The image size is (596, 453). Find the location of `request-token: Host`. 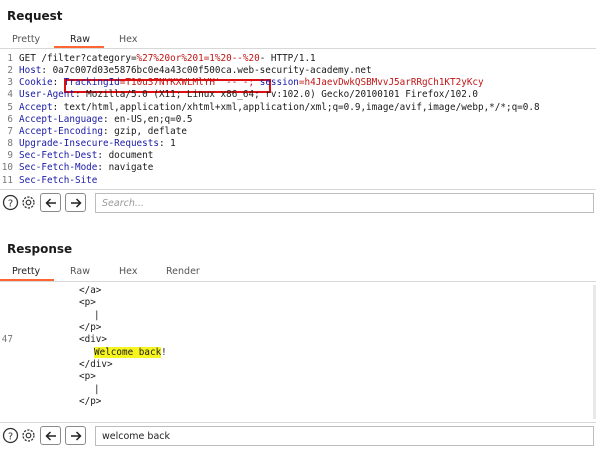

request-token: Host is located at coordinates (30, 71).